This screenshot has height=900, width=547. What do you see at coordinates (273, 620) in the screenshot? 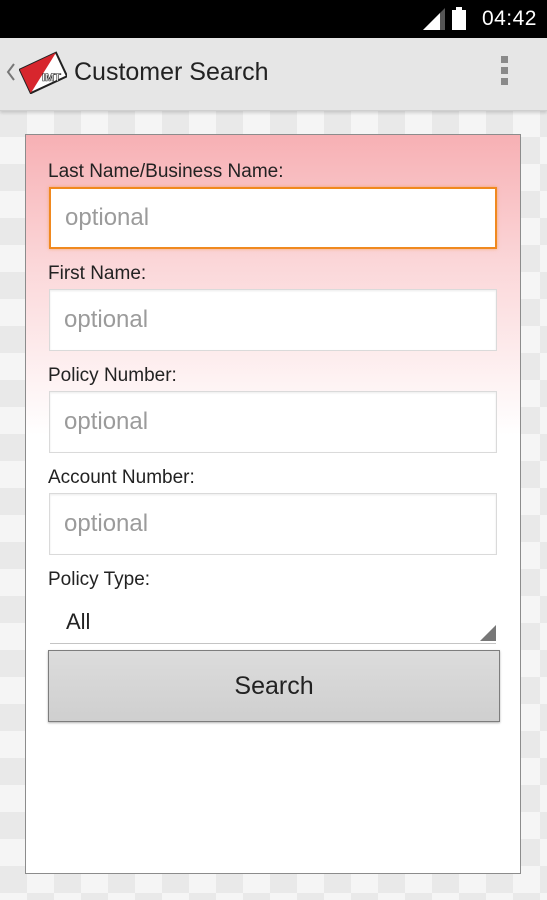
I see `policy-type-dropdown: All` at bounding box center [273, 620].